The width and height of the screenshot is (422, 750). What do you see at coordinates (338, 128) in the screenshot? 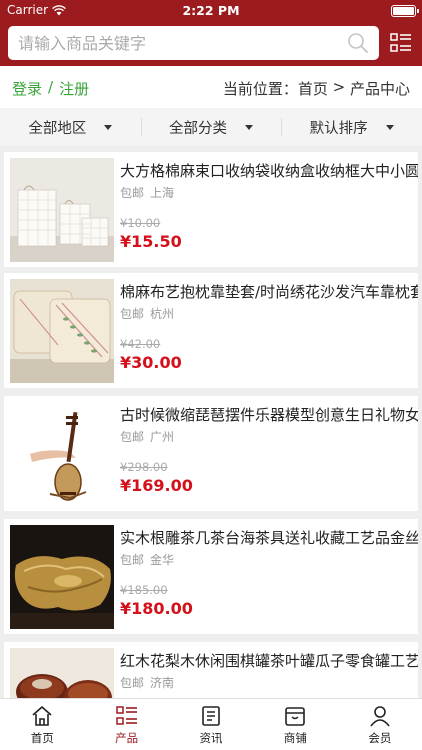
I see `filter-sort-label: 默认排序` at bounding box center [338, 128].